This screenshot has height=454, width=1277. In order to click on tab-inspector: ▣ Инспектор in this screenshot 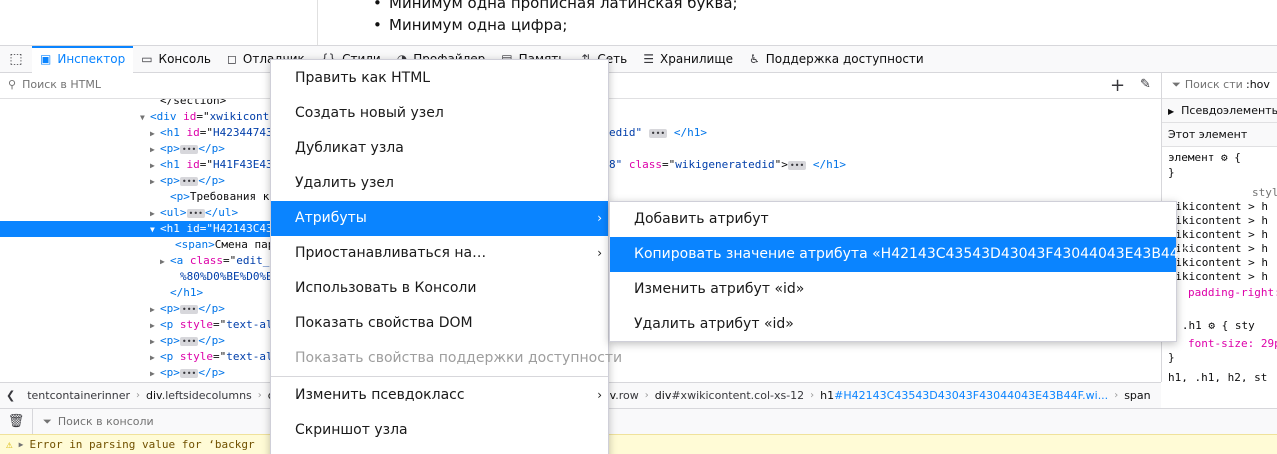, I will do `click(83, 59)`.